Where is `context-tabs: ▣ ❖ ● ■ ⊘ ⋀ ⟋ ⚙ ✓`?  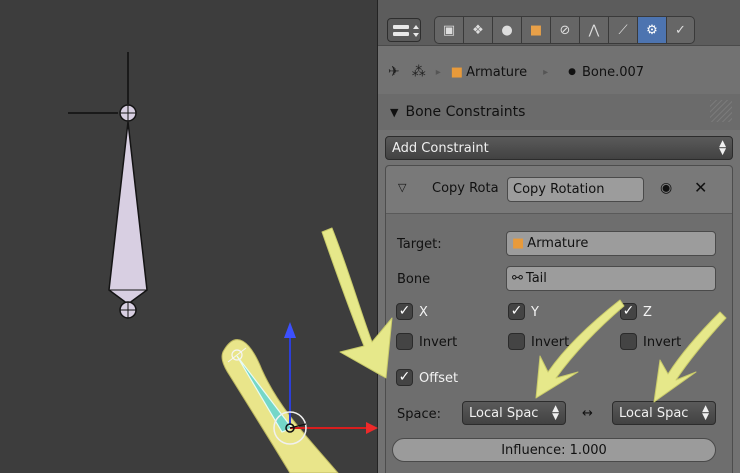
context-tabs: ▣ ❖ ● ■ ⊘ ⋀ ⟋ ⚙ ✓ is located at coordinates (564, 30).